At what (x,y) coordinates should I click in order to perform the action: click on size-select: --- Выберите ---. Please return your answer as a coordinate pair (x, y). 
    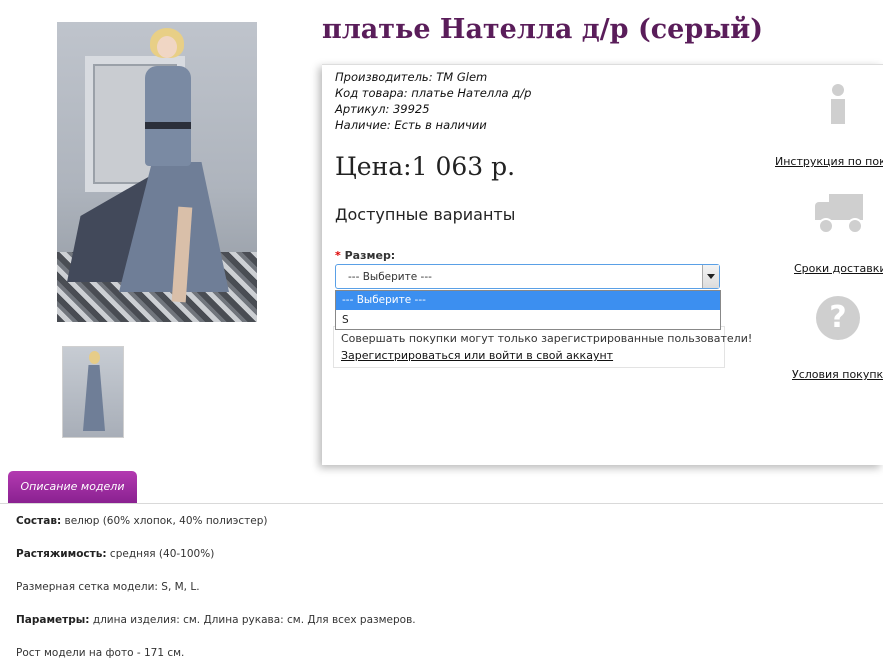
    Looking at the image, I should click on (527, 276).